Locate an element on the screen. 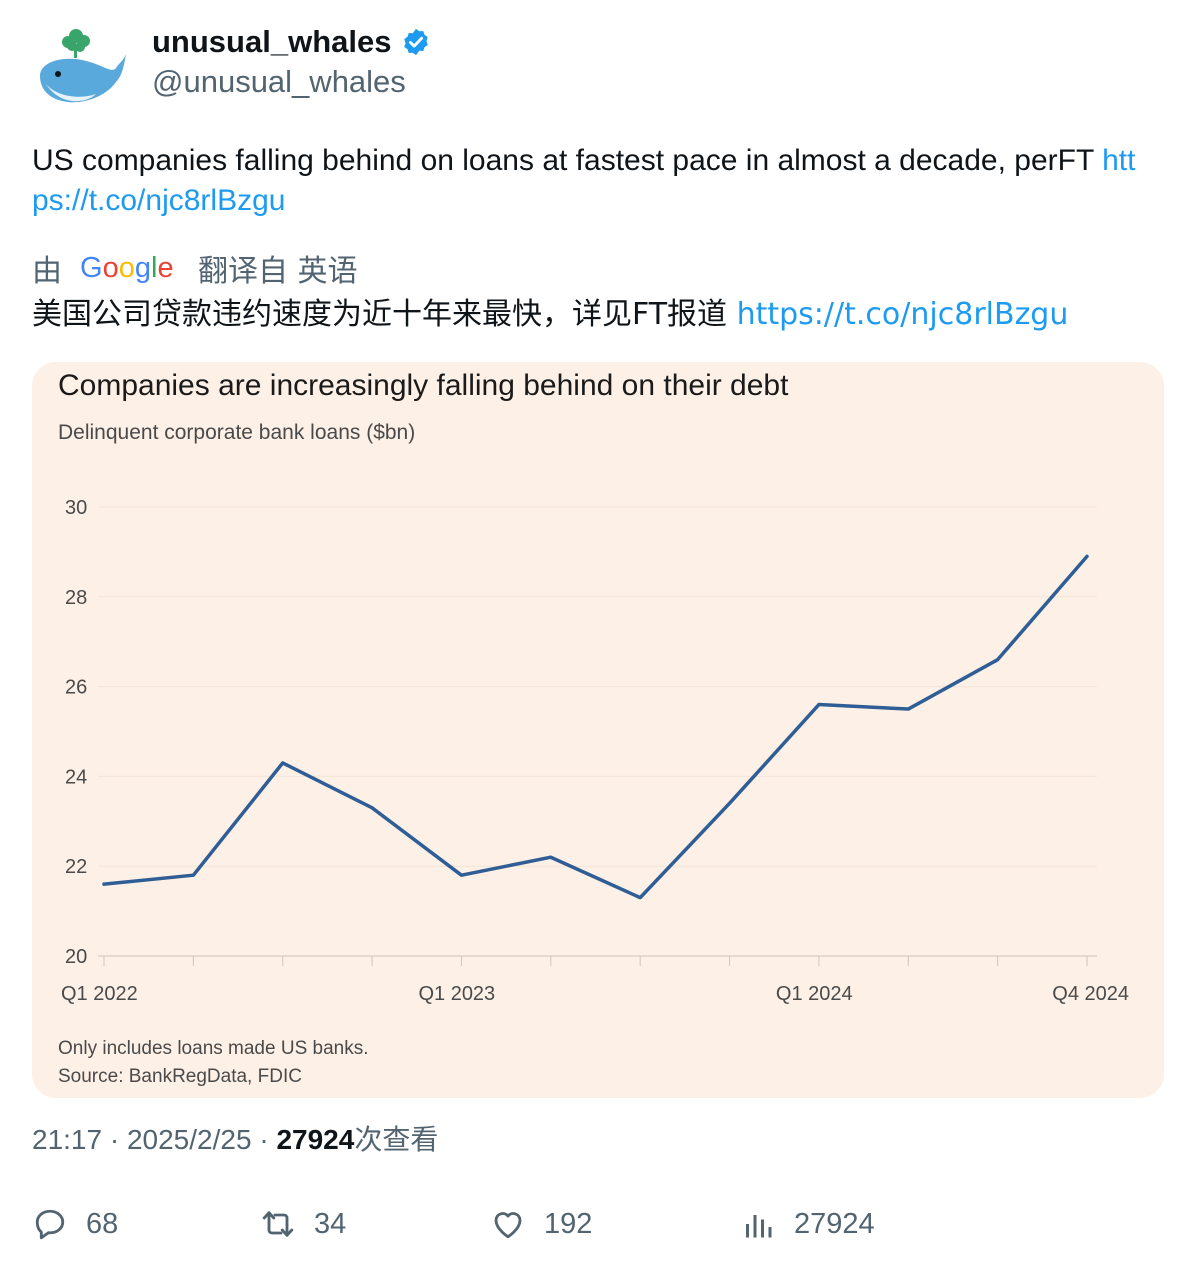 Image resolution: width=1196 pixels, height=1276 pixels. author-handle: @unusual_whales is located at coordinates (279, 82).